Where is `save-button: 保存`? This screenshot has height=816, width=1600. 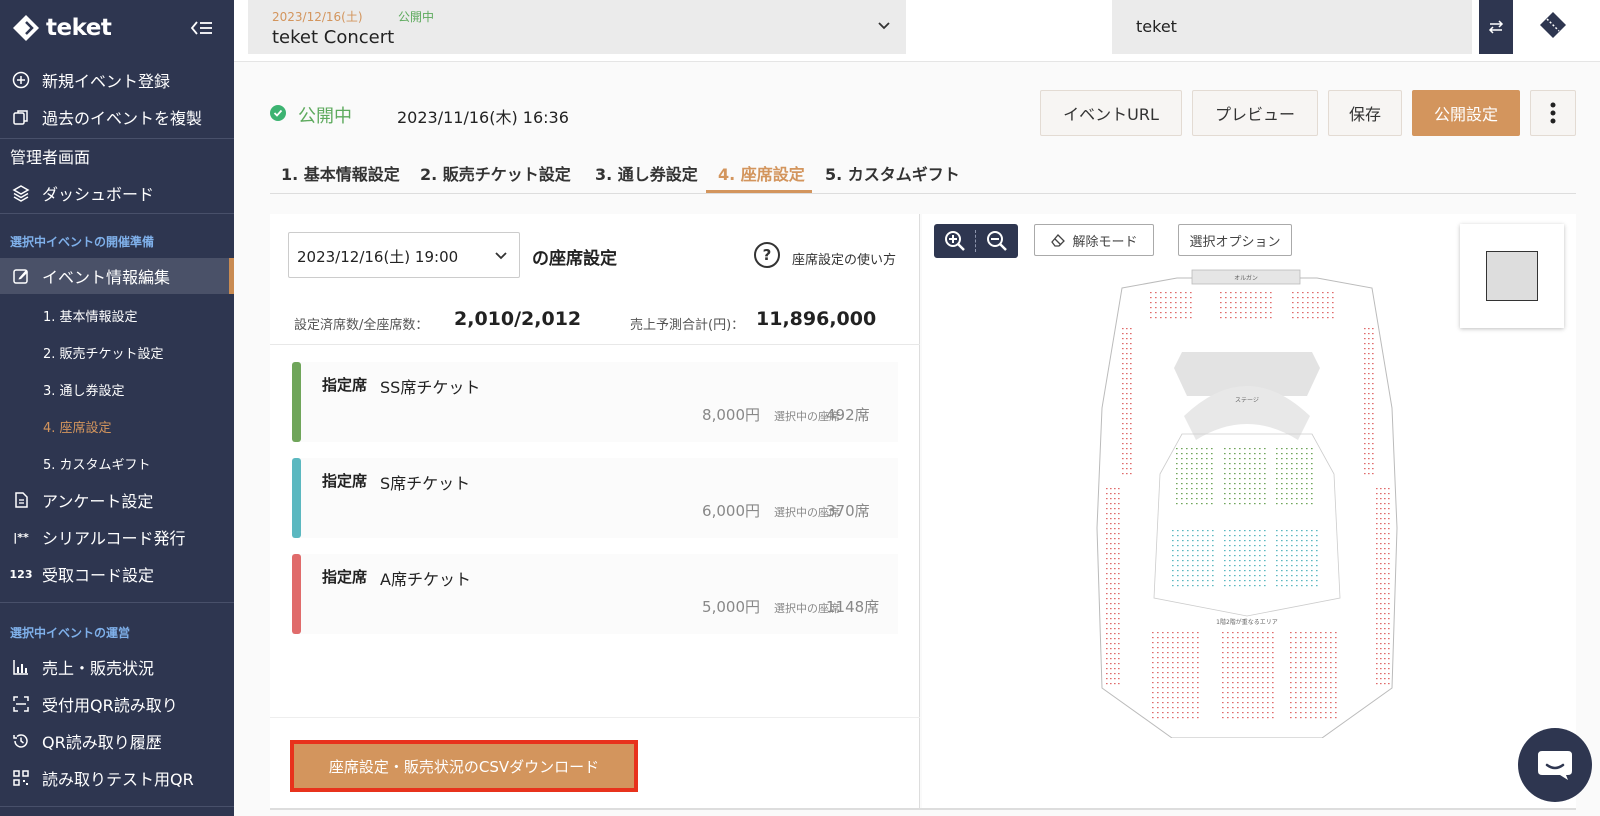 save-button: 保存 is located at coordinates (1365, 113).